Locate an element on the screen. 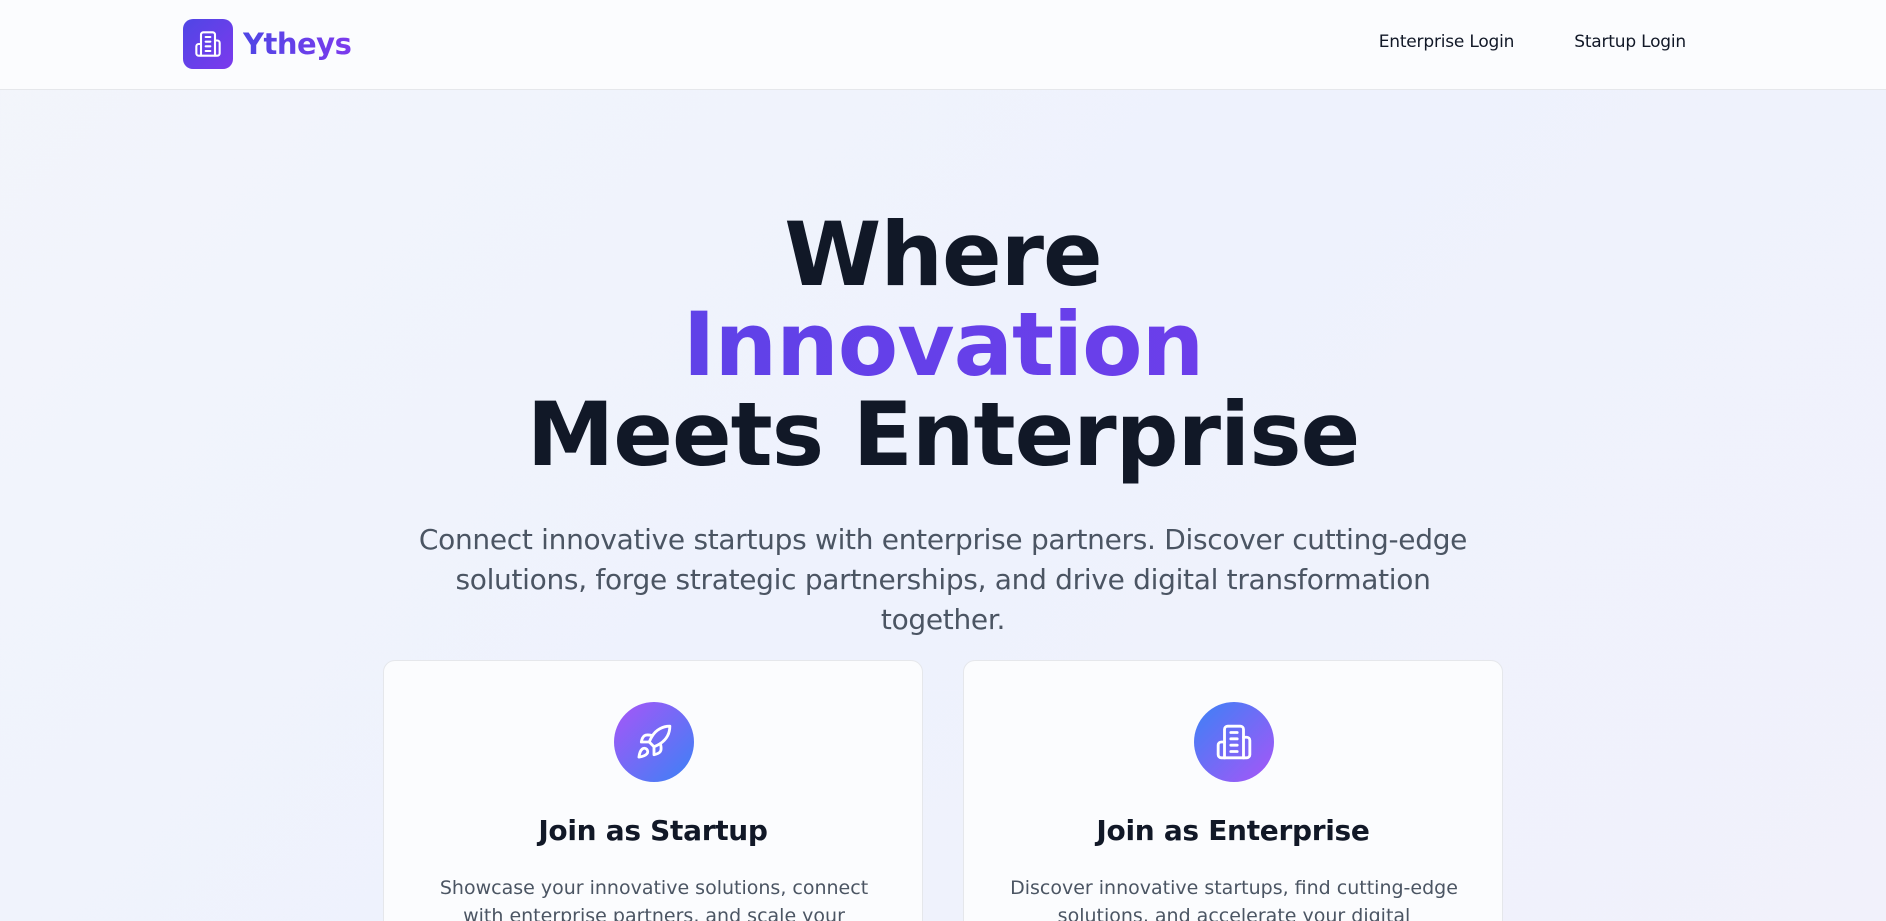 Image resolution: width=1886 pixels, height=921 pixels. hero-line-3: Meets Enterprise is located at coordinates (943, 434).